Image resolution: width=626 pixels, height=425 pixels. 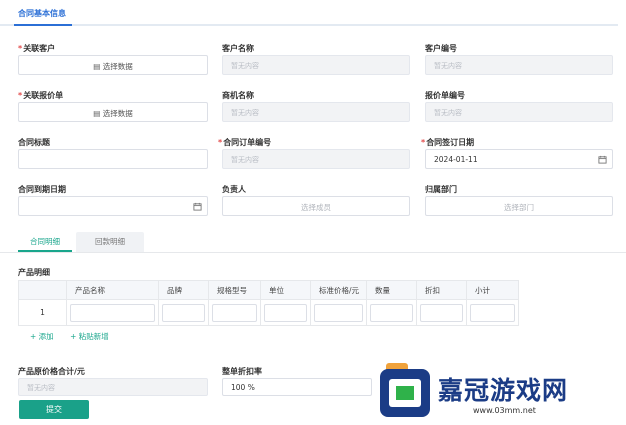 What do you see at coordinates (51, 371) in the screenshot?
I see `original-total-label: 产品原价格合计/元` at bounding box center [51, 371].